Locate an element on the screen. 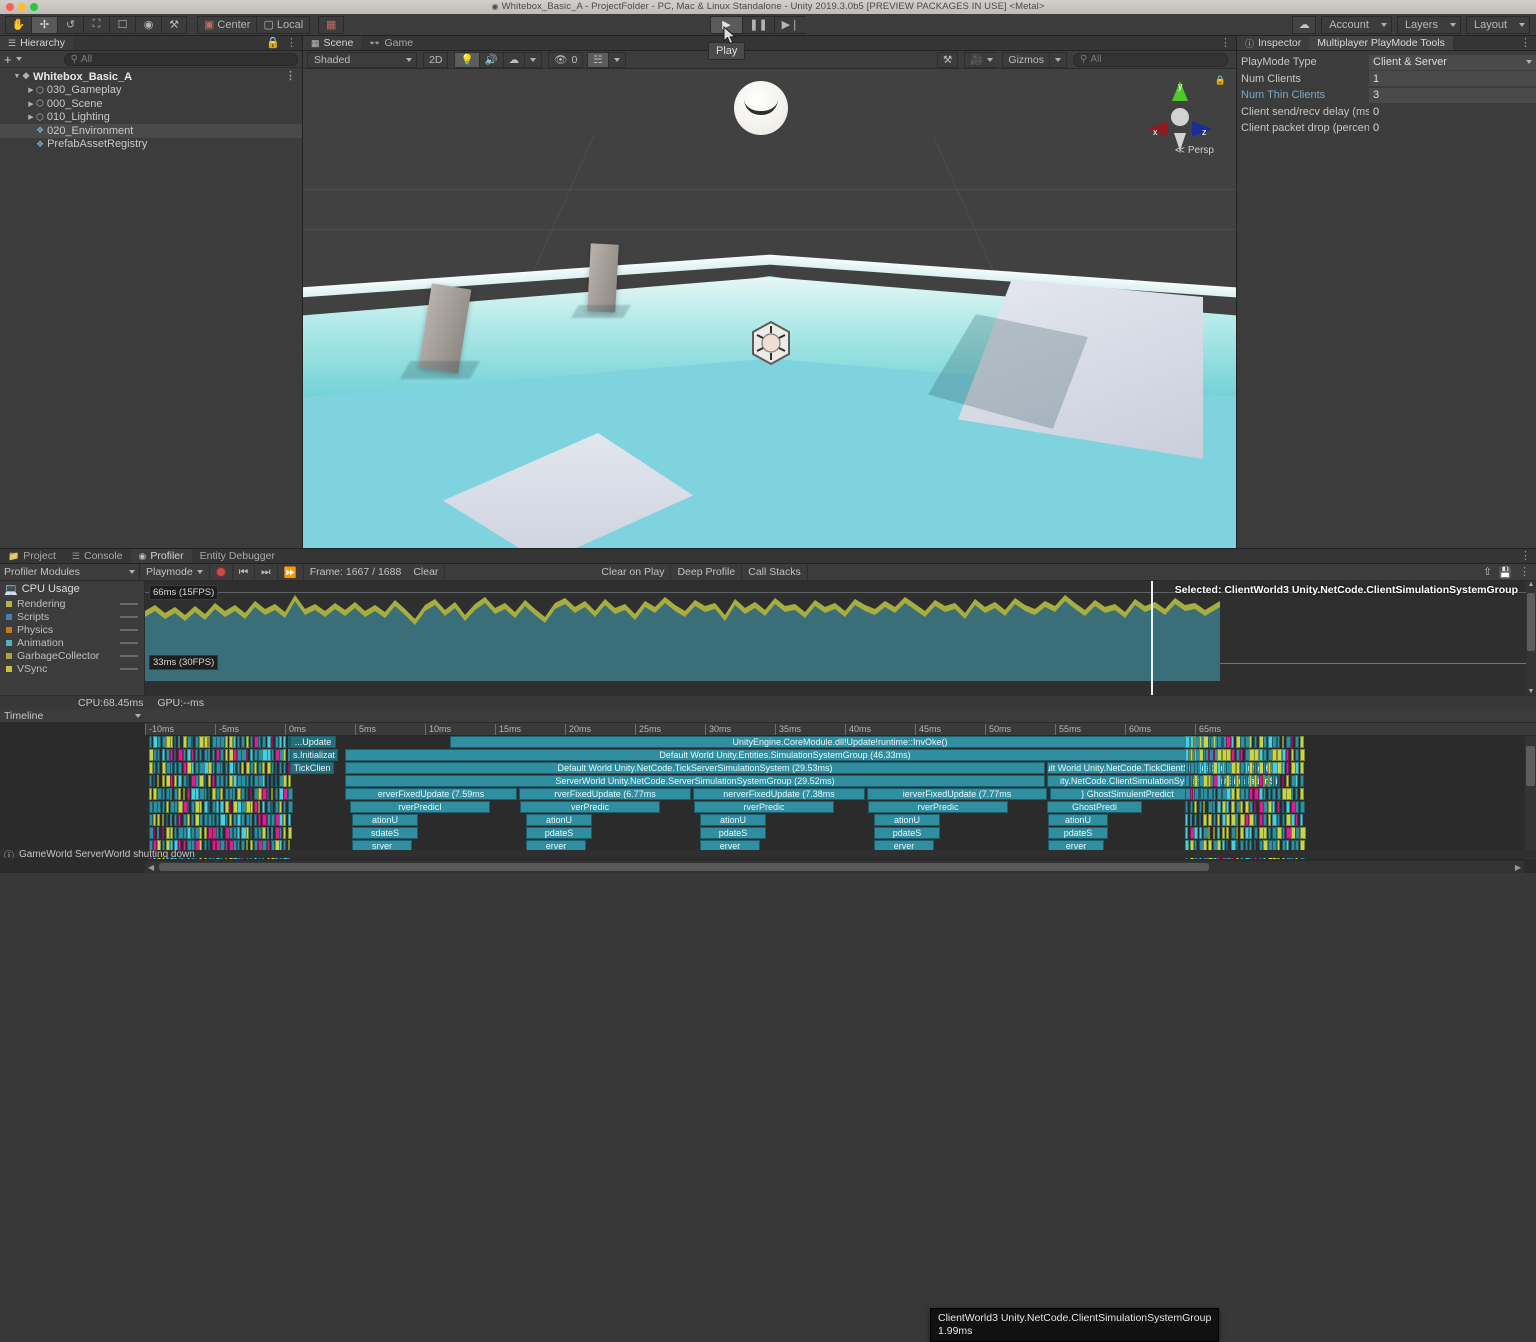 Image resolution: width=1536 pixels, height=1342 pixels. deep-profile-toggle: Deep Profile is located at coordinates (707, 572).